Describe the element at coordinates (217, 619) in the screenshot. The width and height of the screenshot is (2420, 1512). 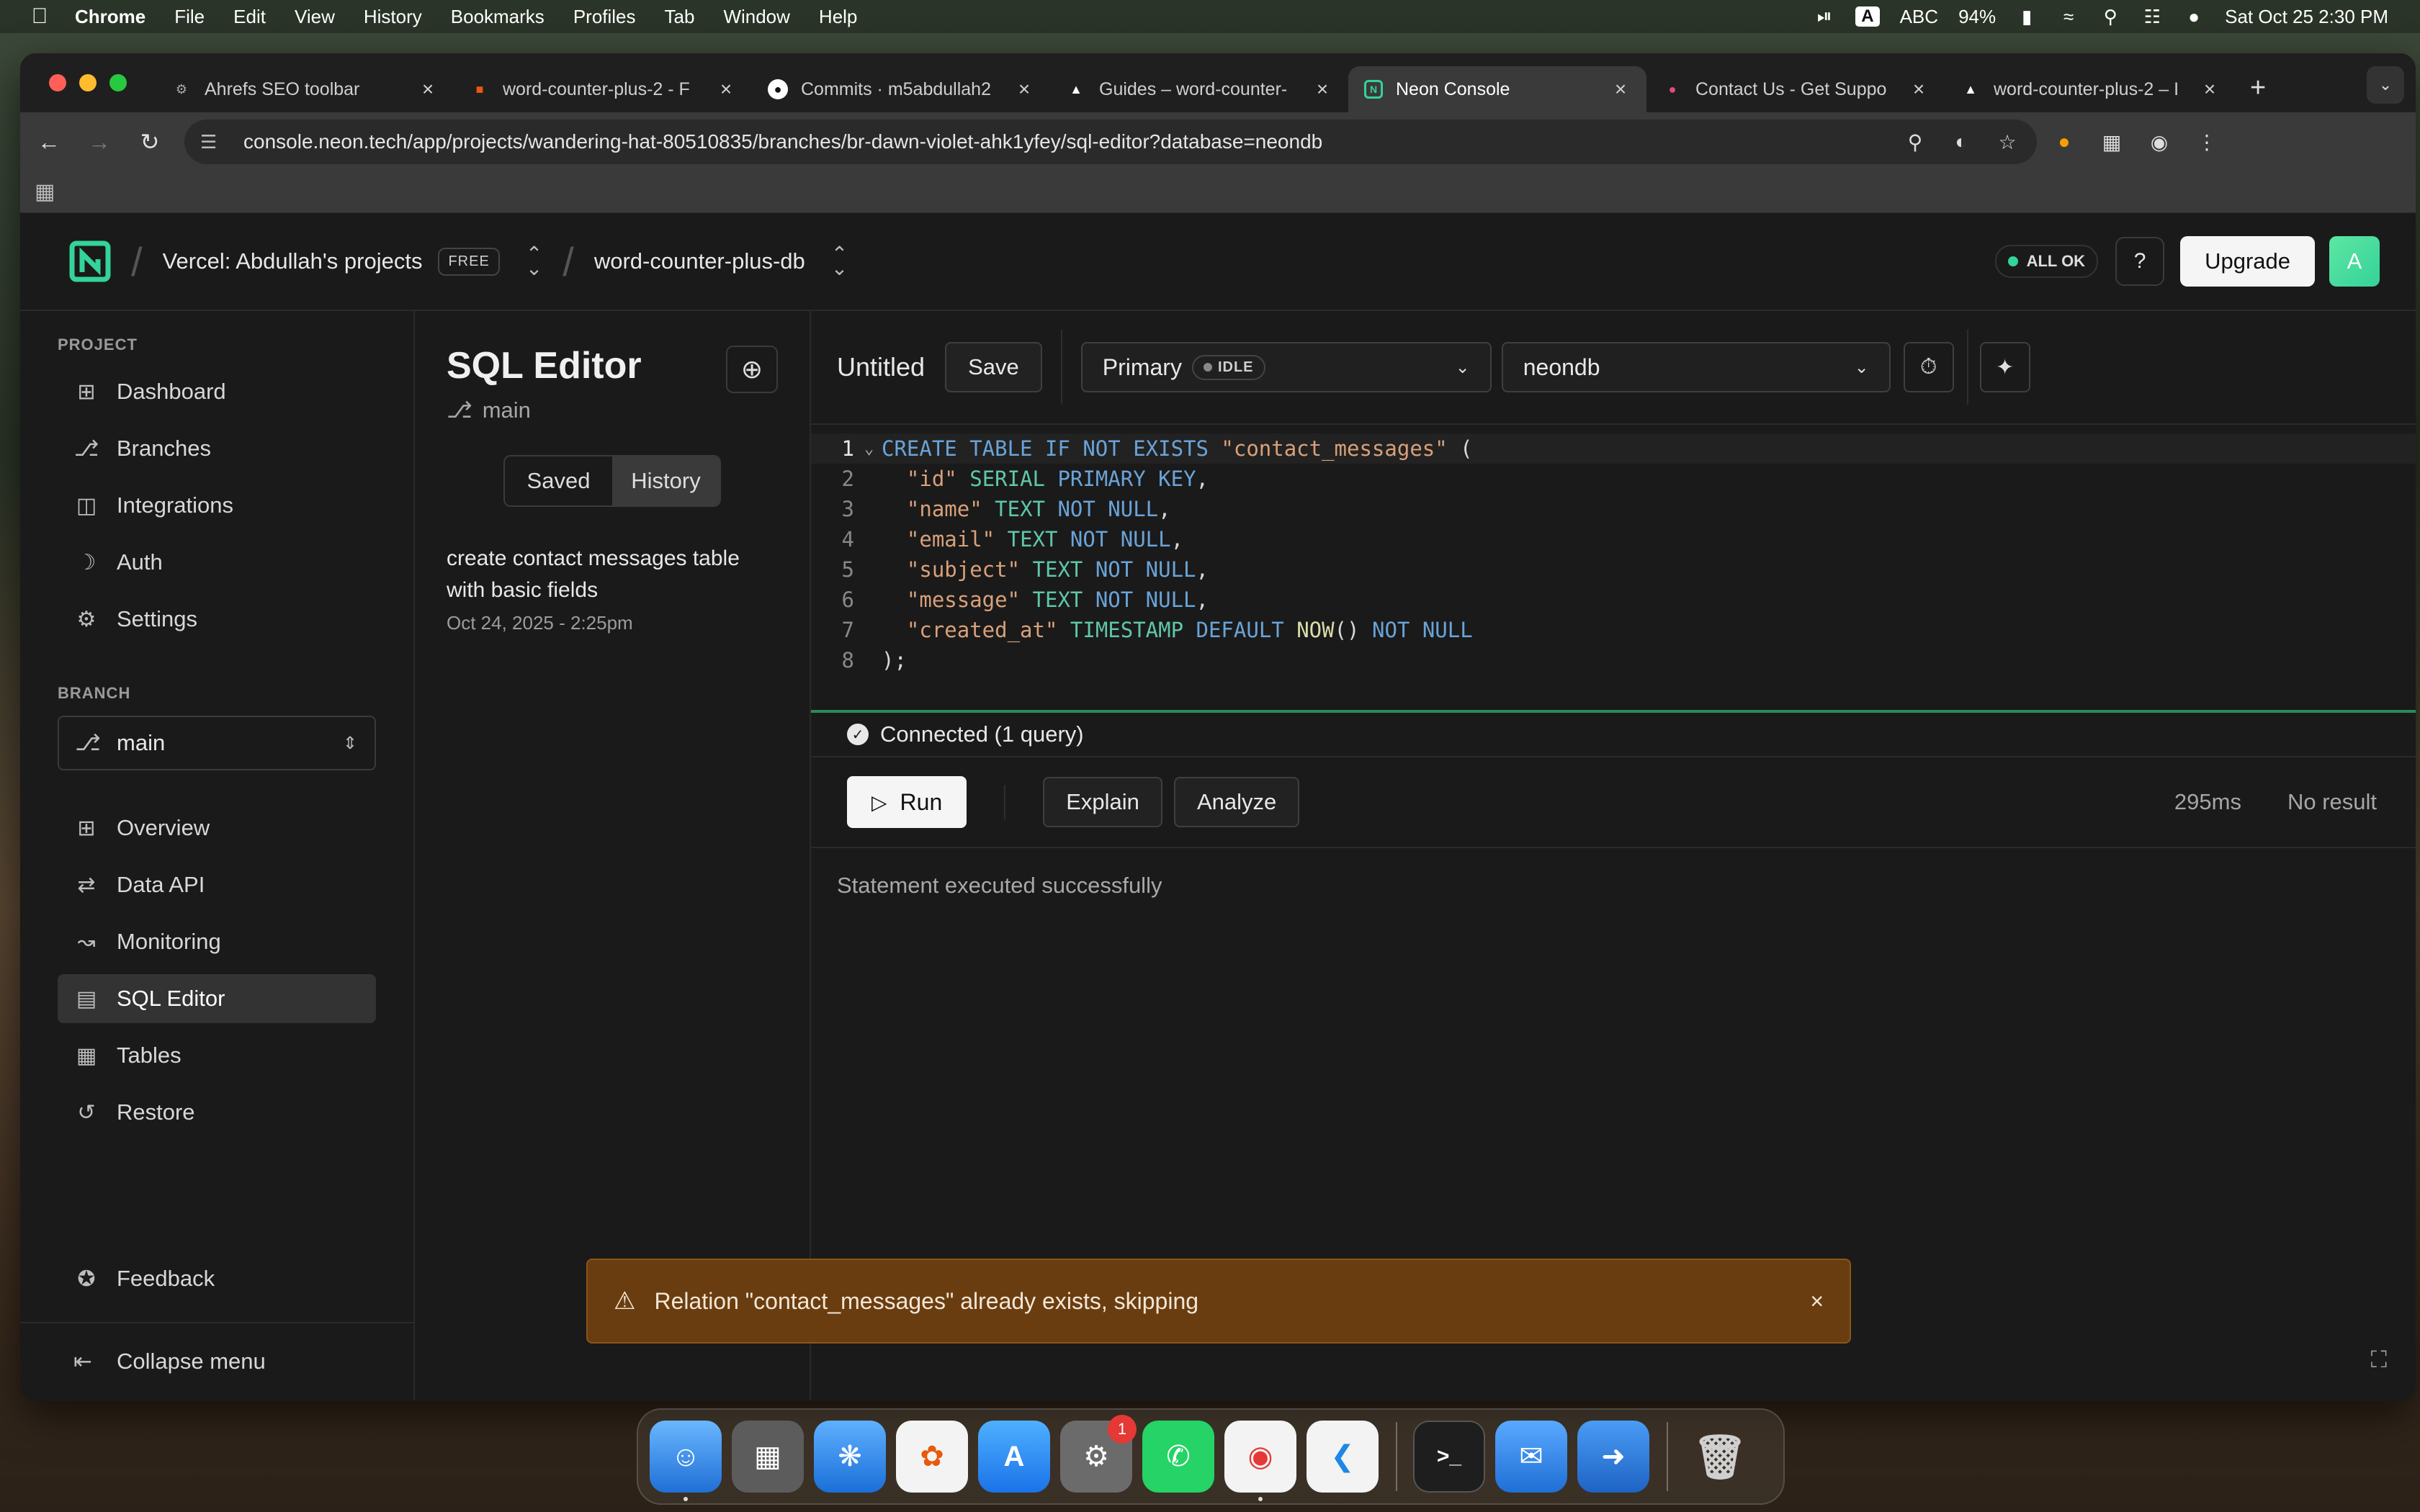
I see `sidebar-item-settings: ⚙ Settings` at that location.